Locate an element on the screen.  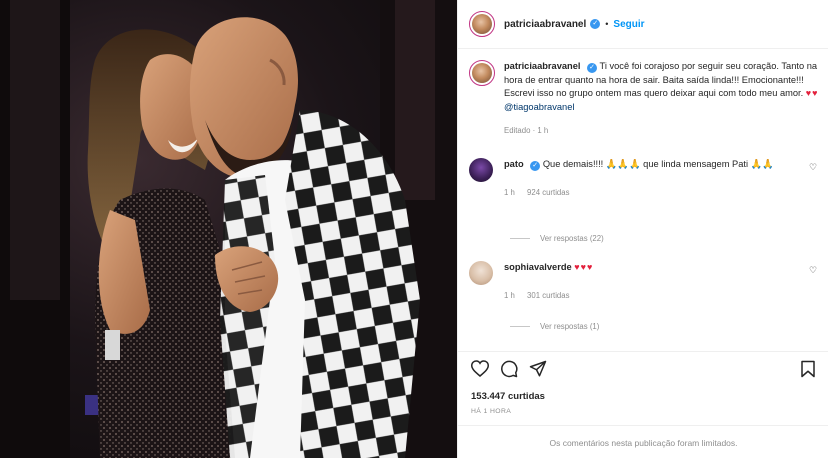
comment-icon is located at coordinates (509, 369).